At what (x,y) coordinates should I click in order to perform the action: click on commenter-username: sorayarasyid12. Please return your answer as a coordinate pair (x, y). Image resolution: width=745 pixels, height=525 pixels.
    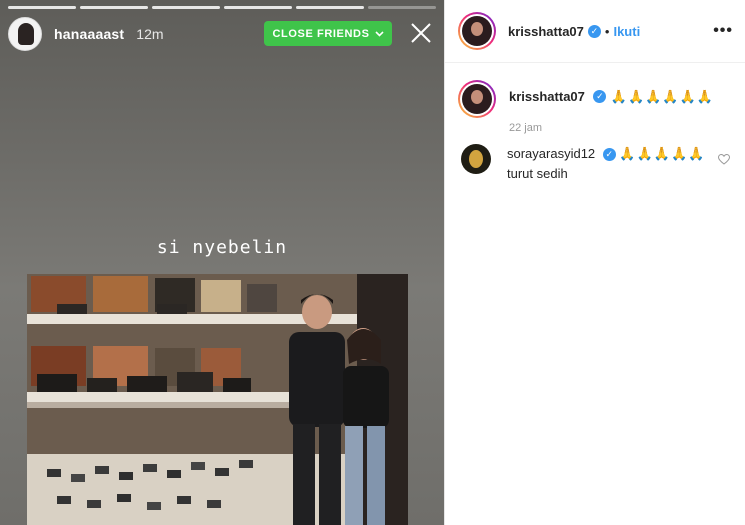
    Looking at the image, I should click on (551, 153).